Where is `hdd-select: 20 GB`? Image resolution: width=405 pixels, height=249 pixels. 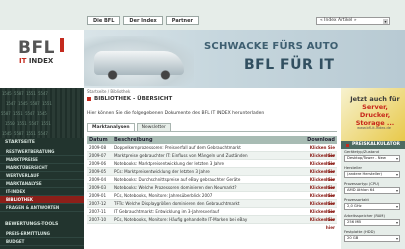
hdd-select: 20 GB is located at coordinates (372, 238).